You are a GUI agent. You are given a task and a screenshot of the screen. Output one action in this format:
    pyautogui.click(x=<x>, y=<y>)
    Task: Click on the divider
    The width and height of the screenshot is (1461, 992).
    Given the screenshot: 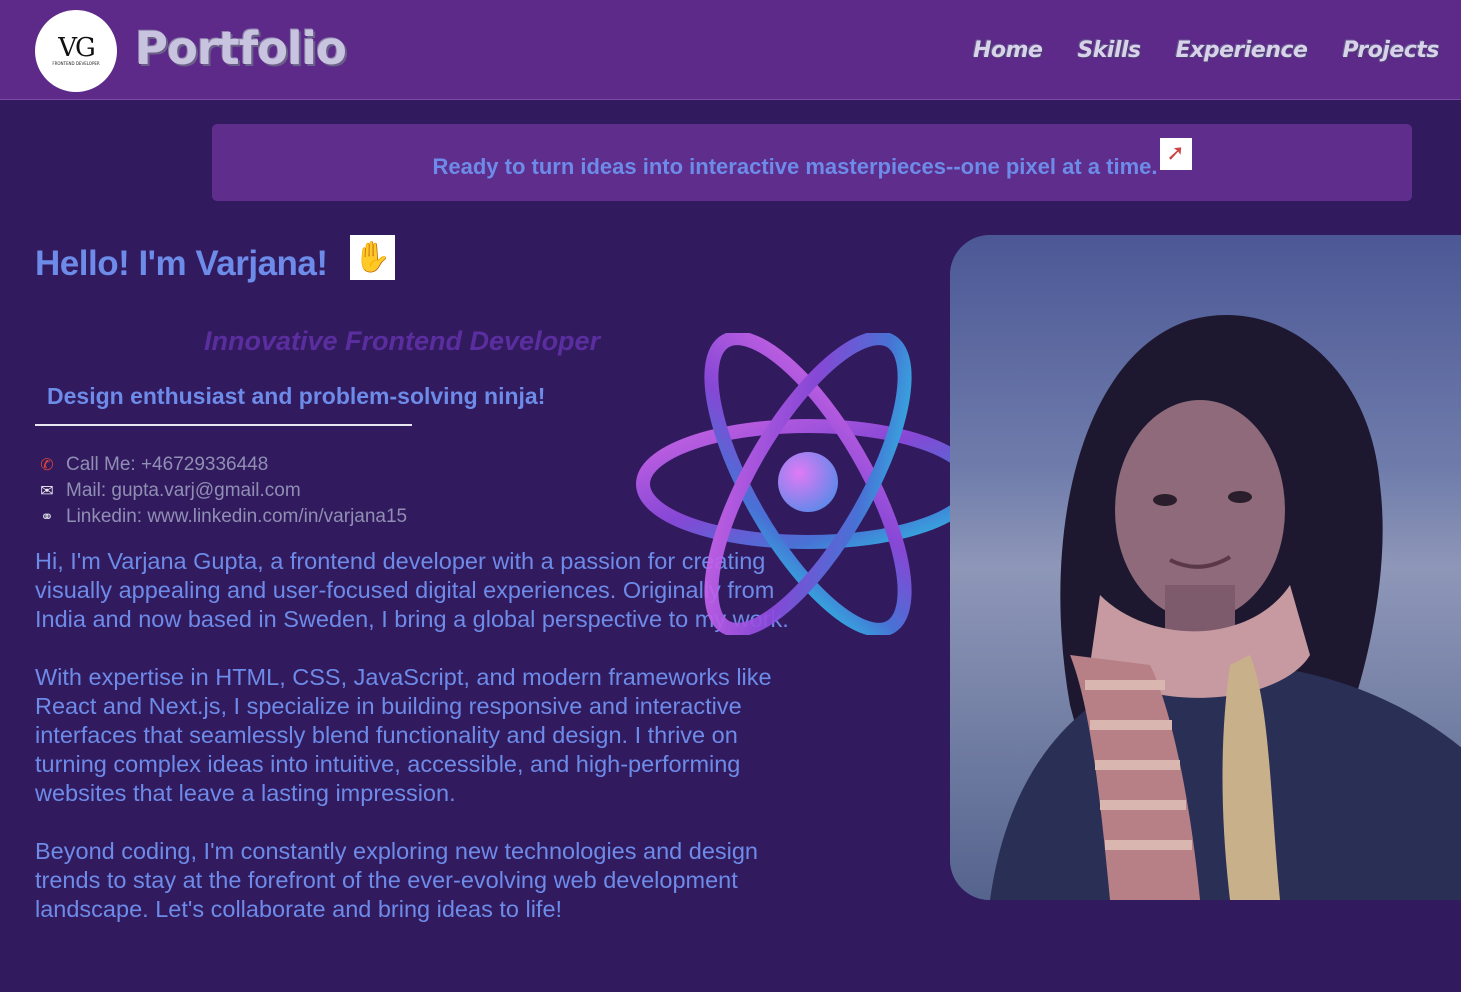 What is the action you would take?
    pyautogui.click(x=223, y=425)
    